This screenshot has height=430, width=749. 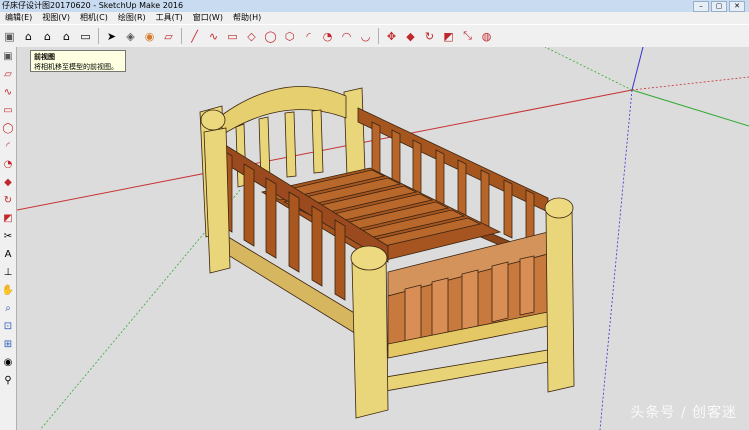 What do you see at coordinates (56, 18) in the screenshot?
I see `menu-view: 视图(V)` at bounding box center [56, 18].